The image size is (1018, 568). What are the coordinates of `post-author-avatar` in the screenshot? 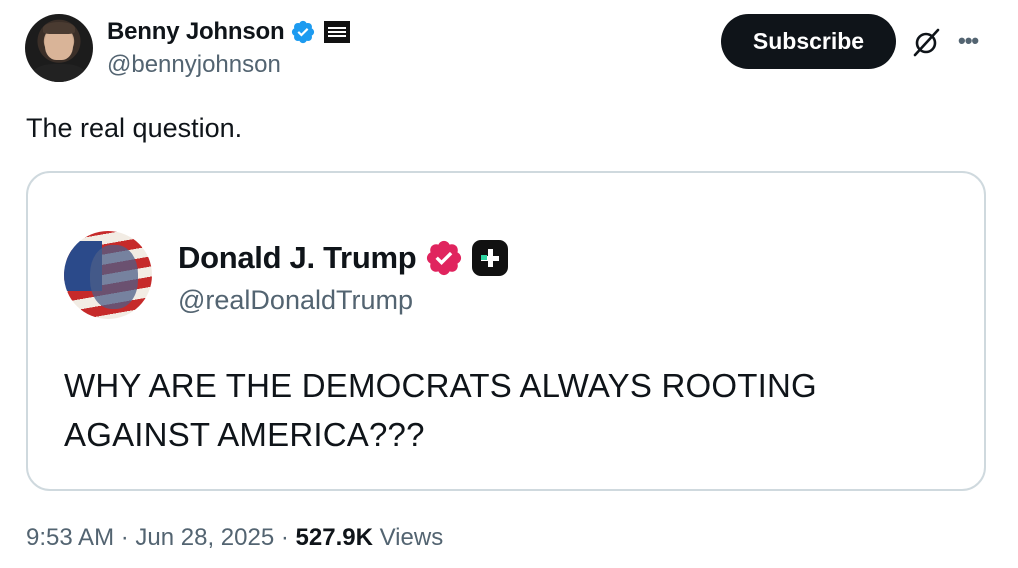 It's located at (59, 48).